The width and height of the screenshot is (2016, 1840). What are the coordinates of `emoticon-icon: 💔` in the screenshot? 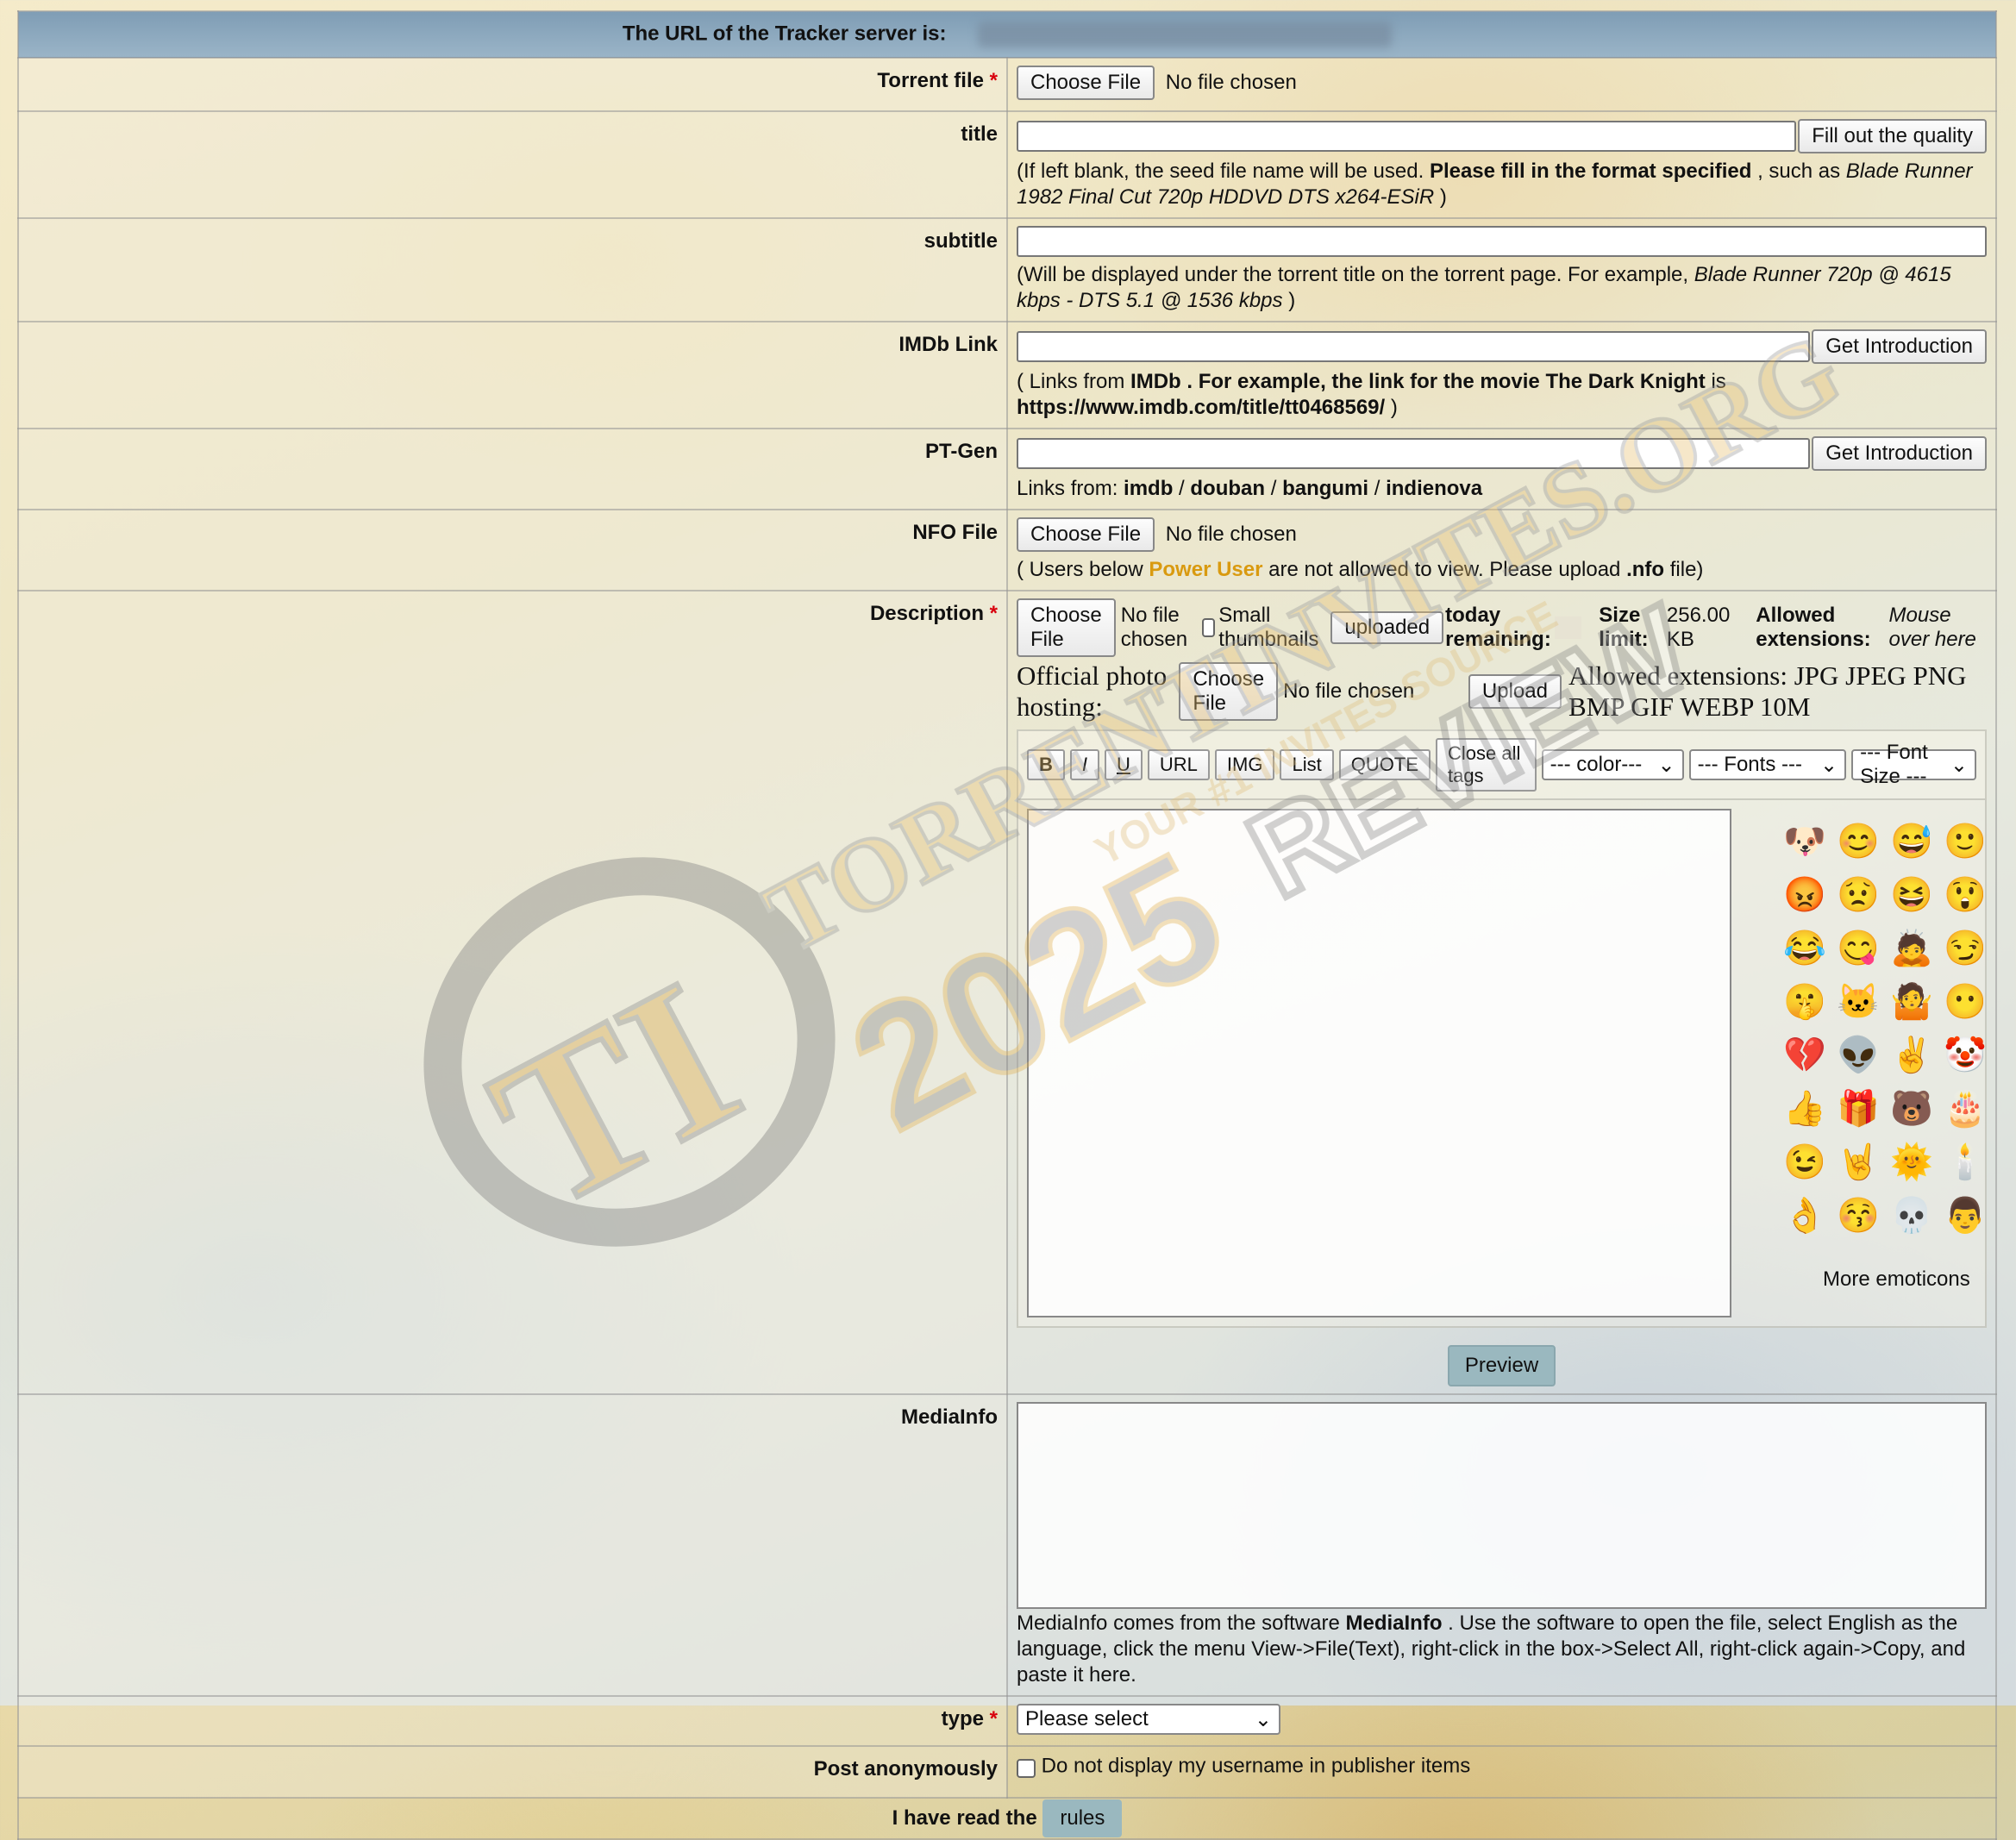 It's located at (1804, 1055).